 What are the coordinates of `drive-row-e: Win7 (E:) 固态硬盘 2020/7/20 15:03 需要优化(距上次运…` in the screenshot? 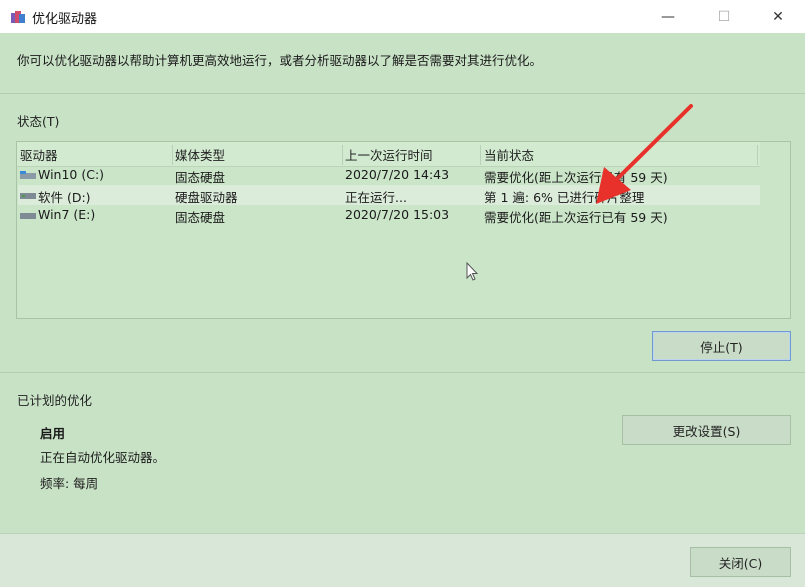 It's located at (389, 215).